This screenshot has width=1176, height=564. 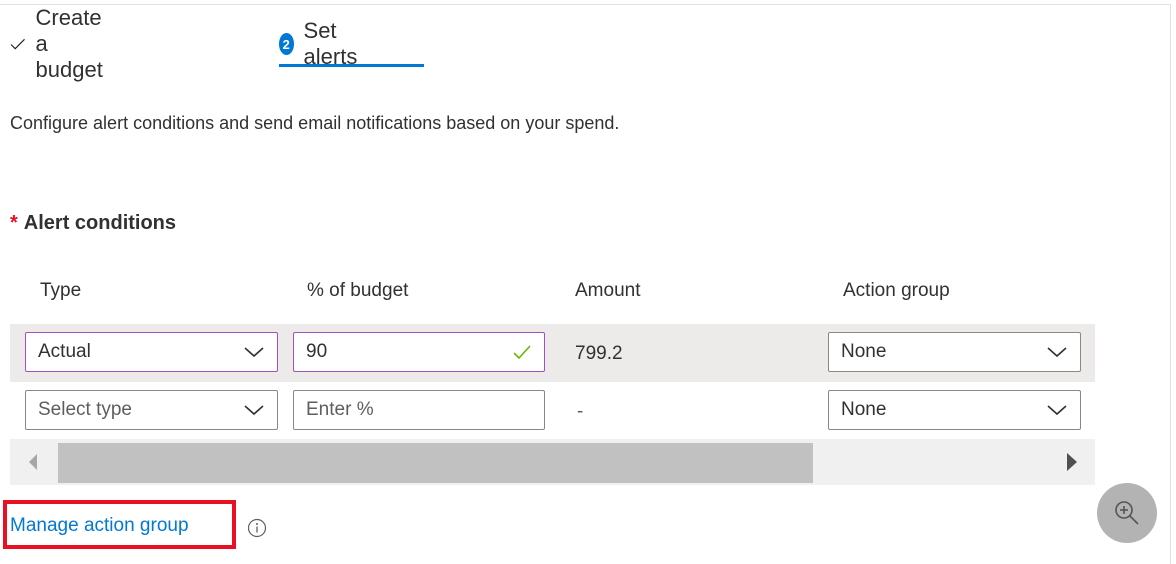 What do you see at coordinates (14, 223) in the screenshot?
I see `required-marker: *` at bounding box center [14, 223].